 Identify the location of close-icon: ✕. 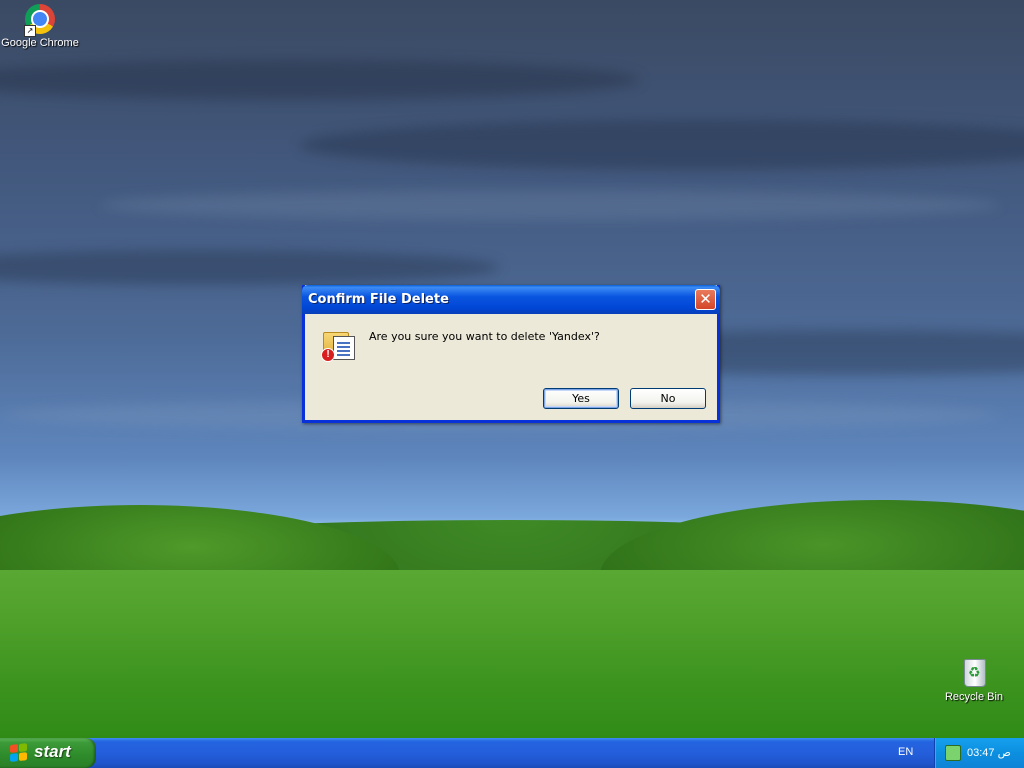
(705, 299).